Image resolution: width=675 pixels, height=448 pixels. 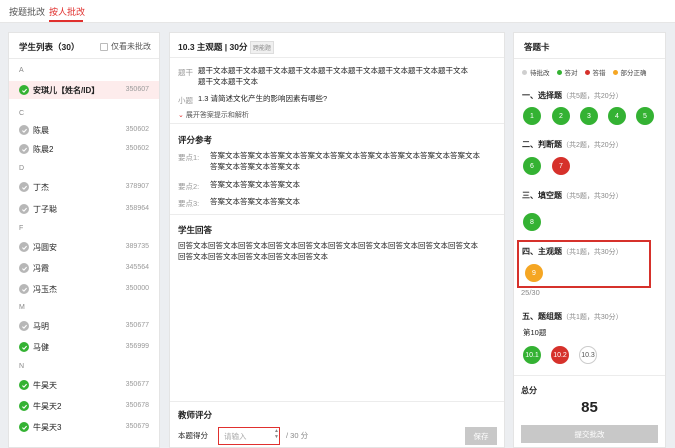 I want to click on group-letter: C, so click(x=22, y=113).